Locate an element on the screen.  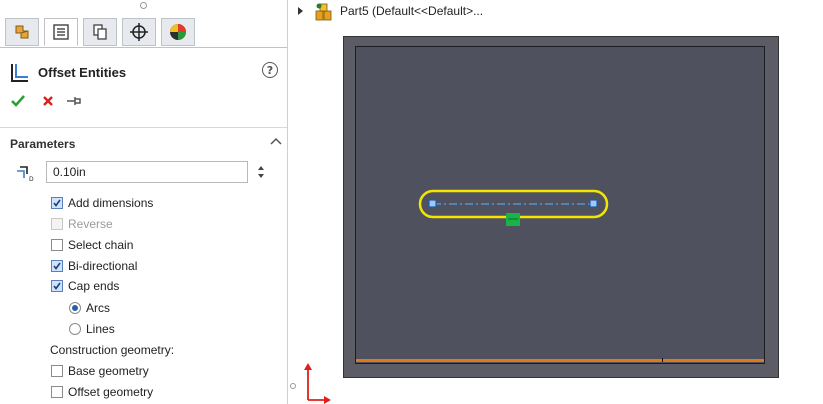
displaymanager-tab is located at coordinates (178, 32).